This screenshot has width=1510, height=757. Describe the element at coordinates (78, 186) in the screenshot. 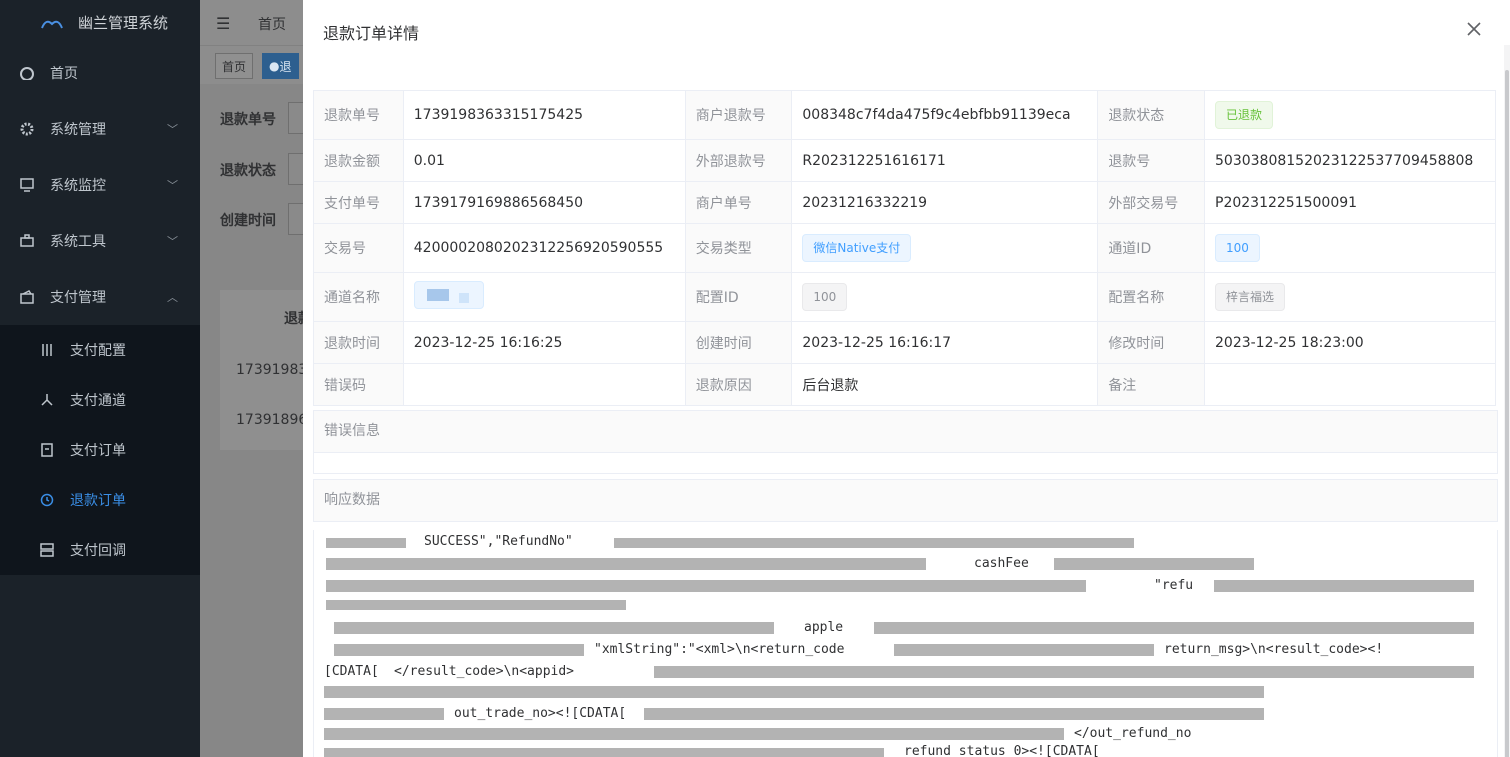

I see `sidebar-item-label: 系统监控` at that location.